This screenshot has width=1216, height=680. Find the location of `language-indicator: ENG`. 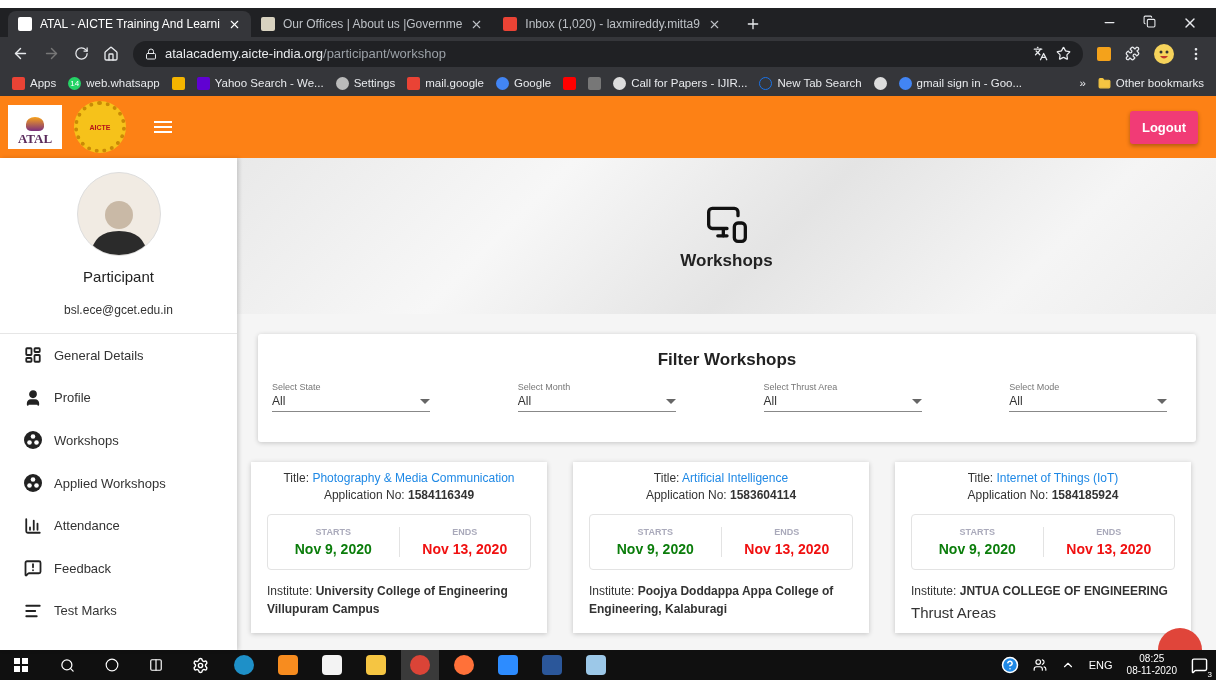

language-indicator: ENG is located at coordinates (1100, 665).